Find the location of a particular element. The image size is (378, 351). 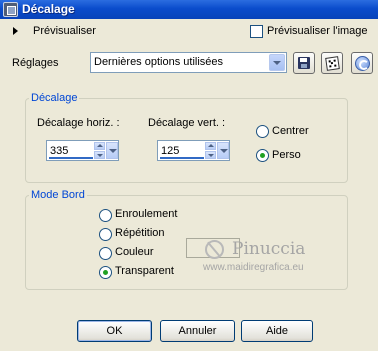

reset-button is located at coordinates (362, 63).